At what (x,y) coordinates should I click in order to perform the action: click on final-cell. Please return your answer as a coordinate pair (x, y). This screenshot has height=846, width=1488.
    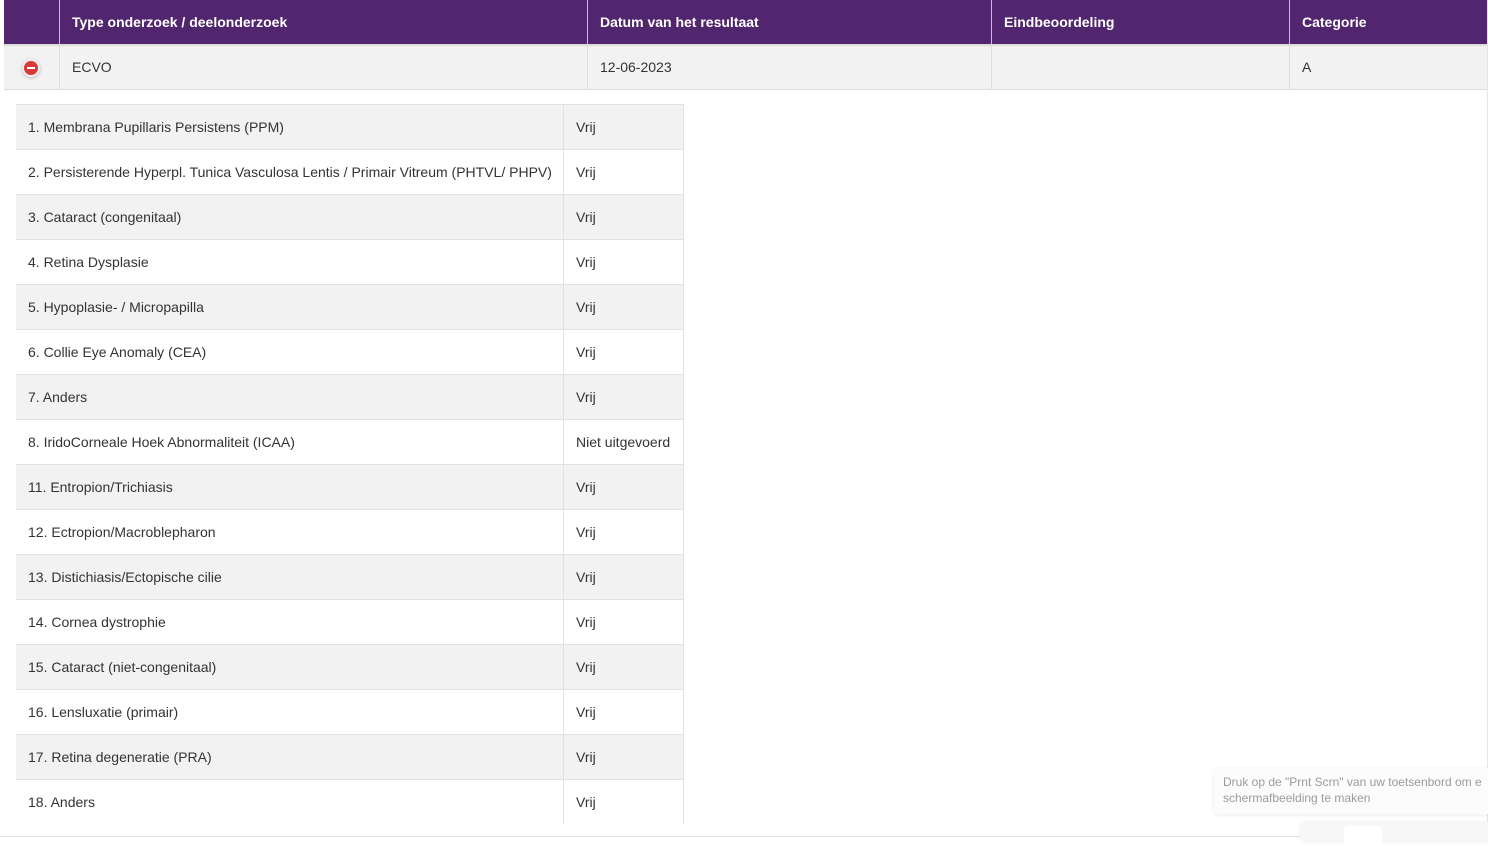
    Looking at the image, I should click on (1141, 67).